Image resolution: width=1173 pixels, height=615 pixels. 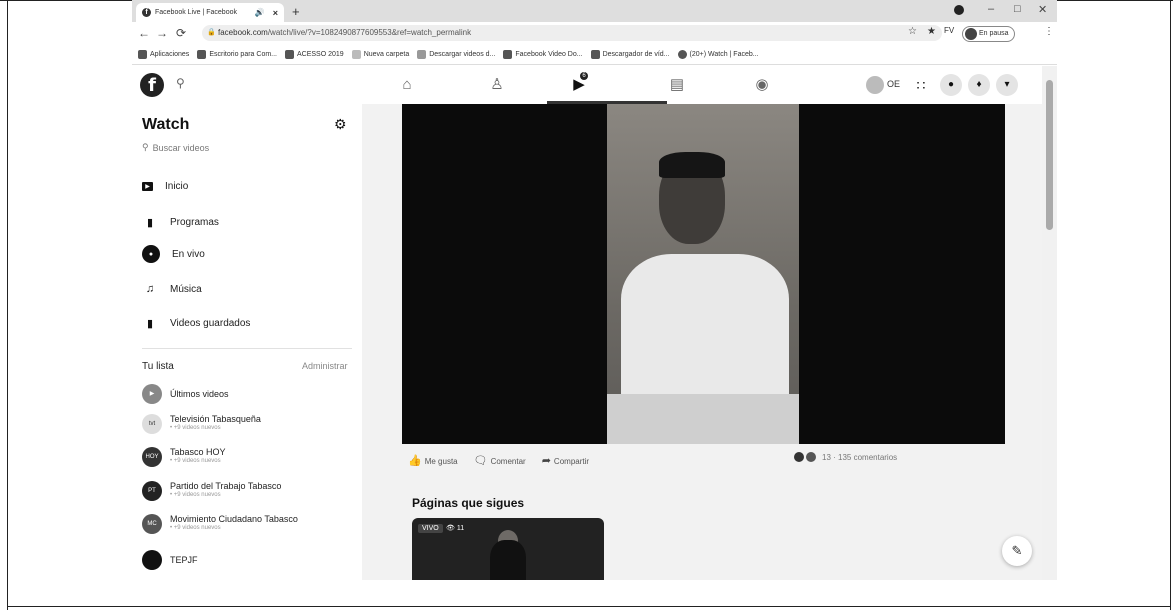 What do you see at coordinates (460, 528) in the screenshot?
I see `viewer-count-value: 11` at bounding box center [460, 528].